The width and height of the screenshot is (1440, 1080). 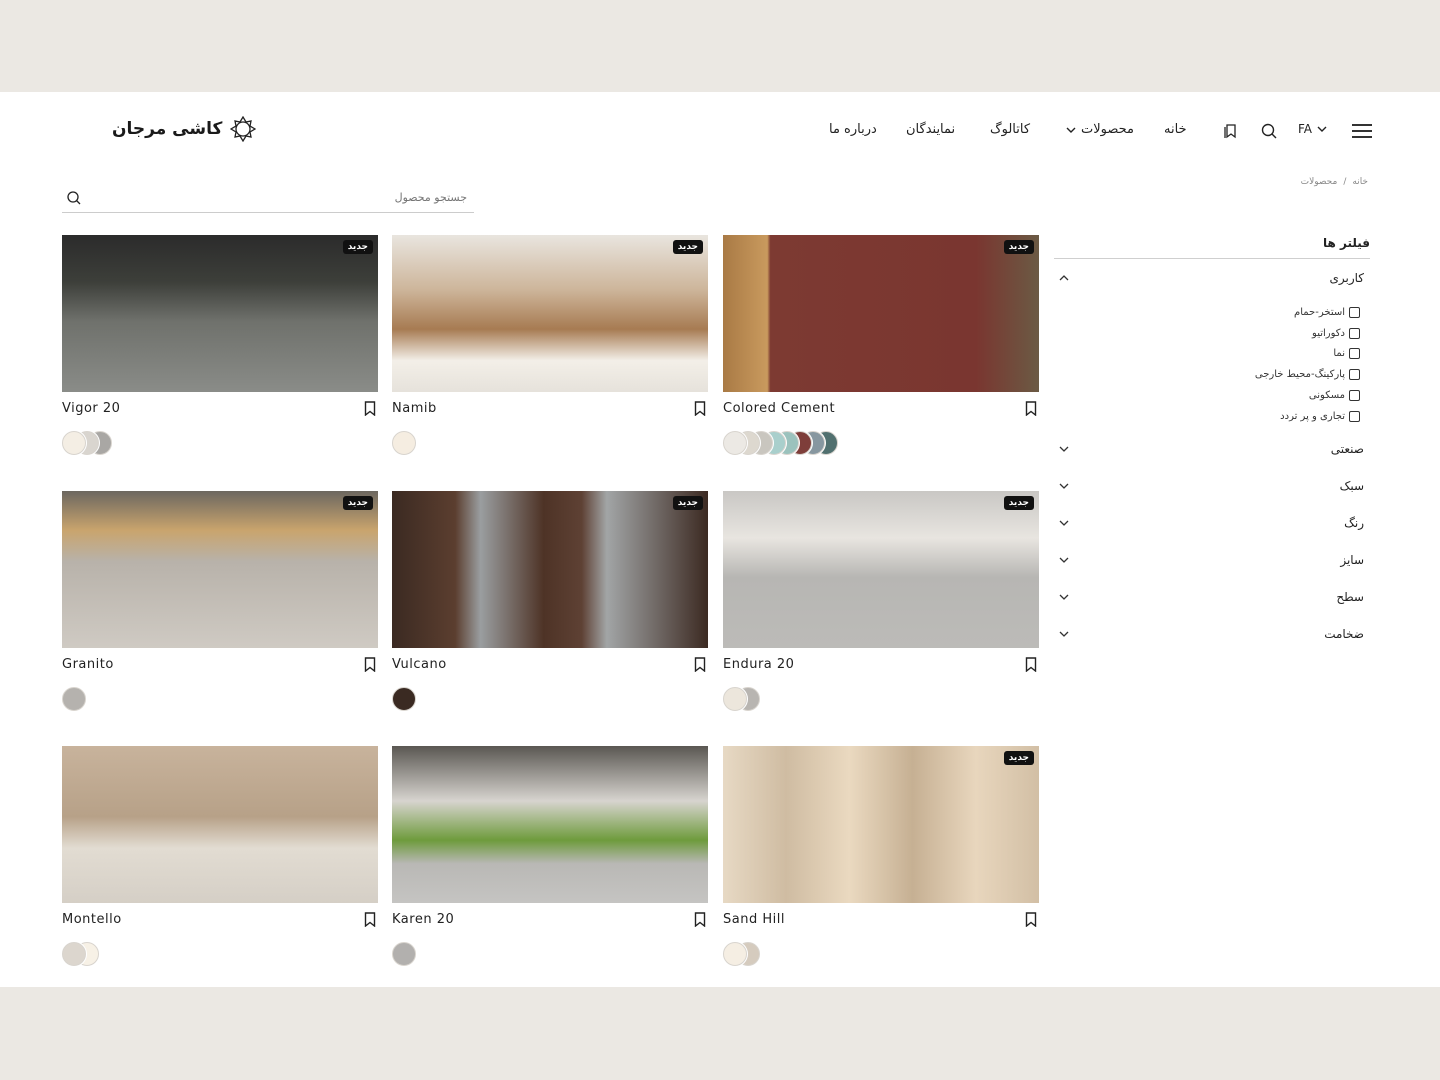 I want to click on product-name: Granito, so click(x=88, y=664).